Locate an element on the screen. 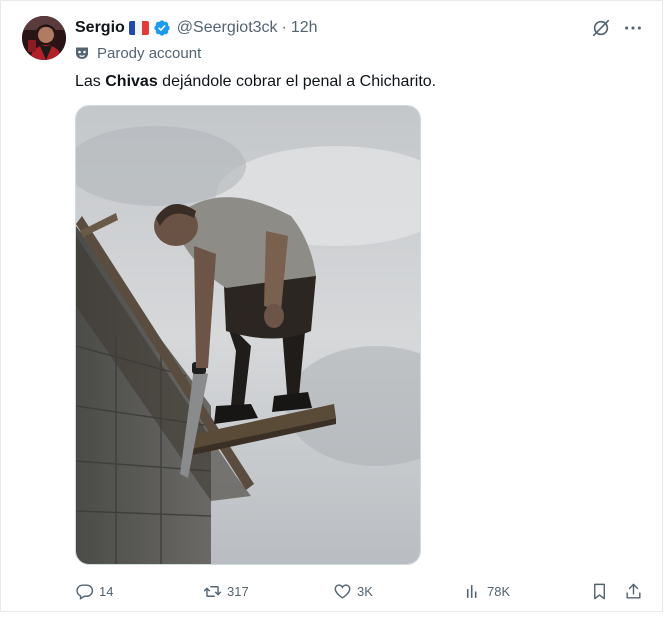 This screenshot has width=670, height=618. tweet-header: Sergio @Seergiot3ck · 12h is located at coordinates (196, 28).